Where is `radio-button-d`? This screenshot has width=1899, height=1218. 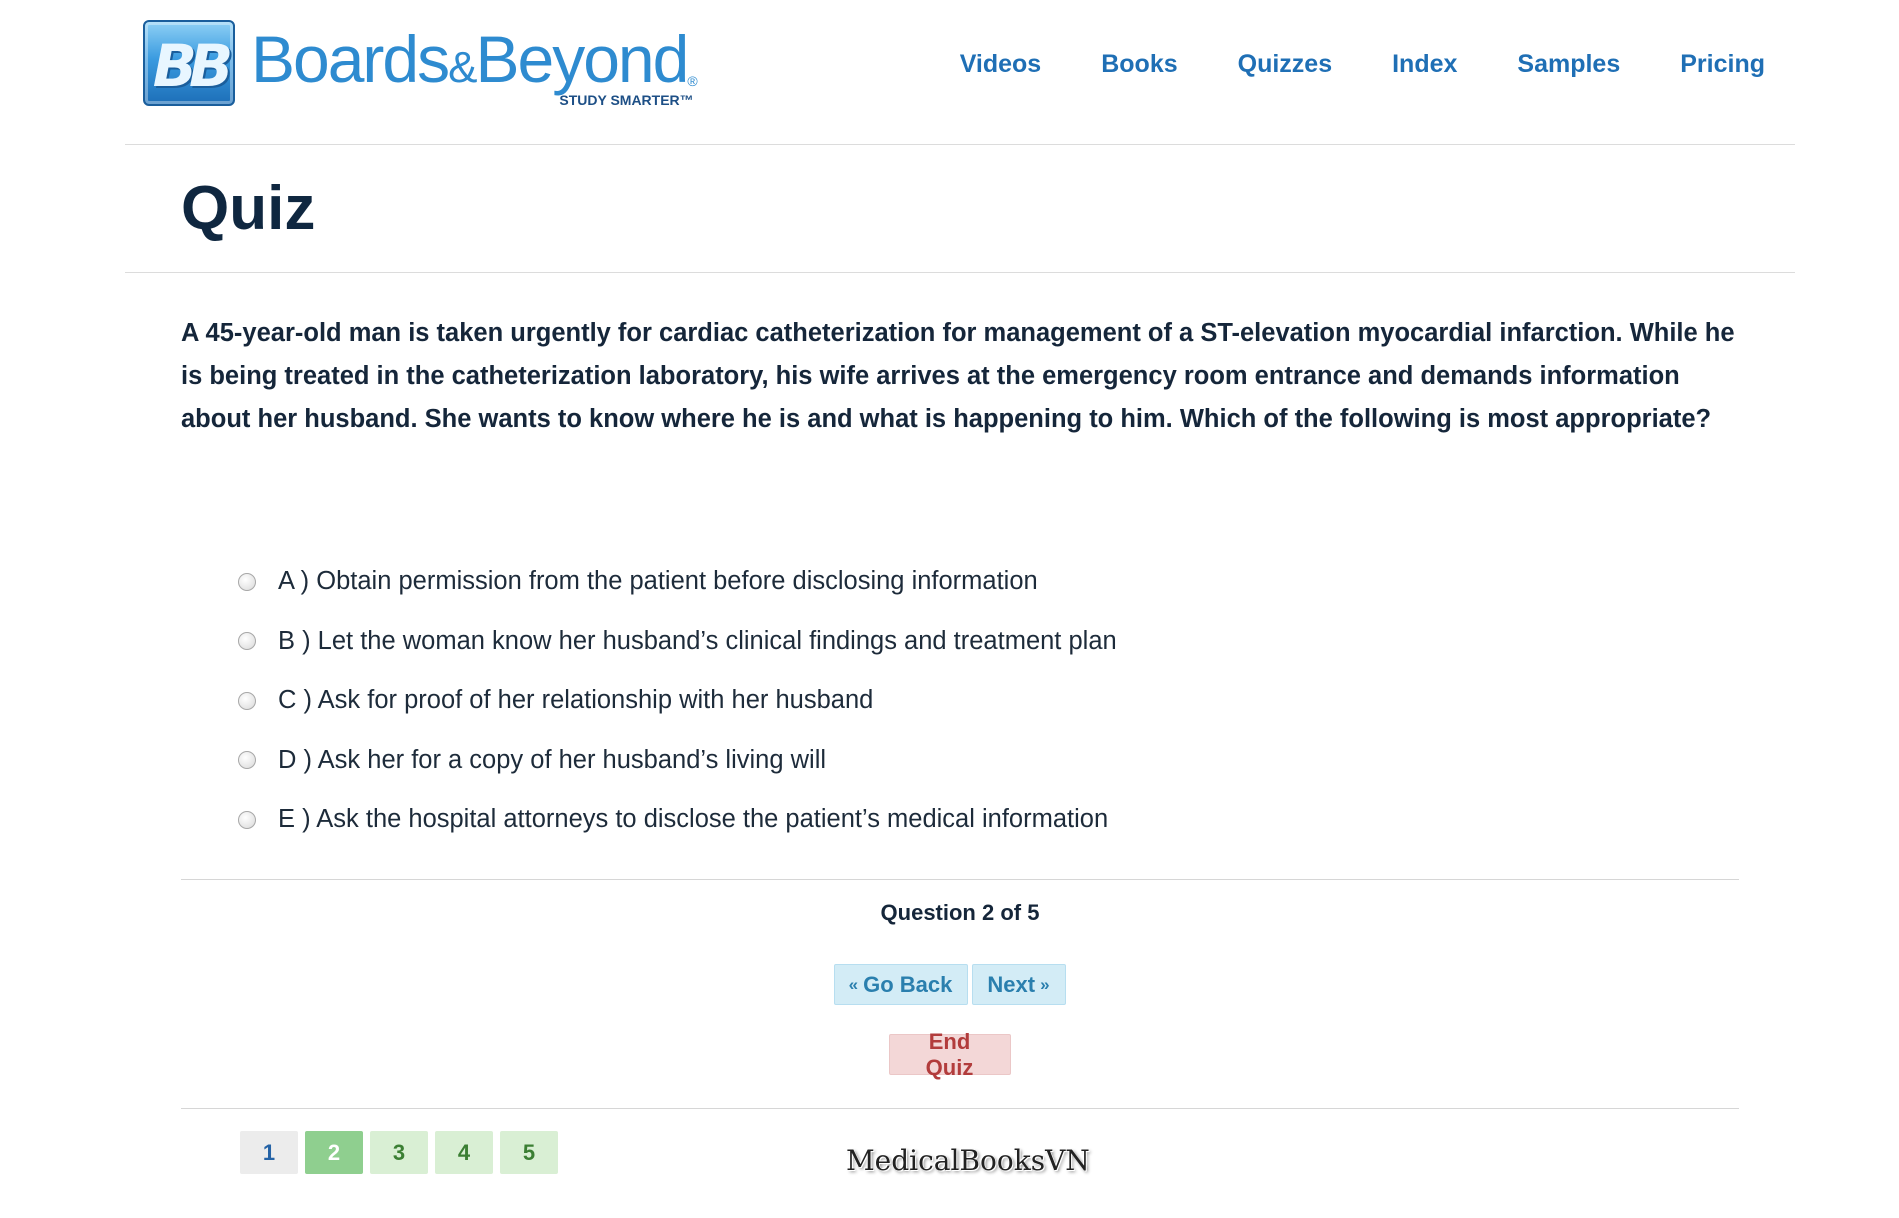 radio-button-d is located at coordinates (247, 760).